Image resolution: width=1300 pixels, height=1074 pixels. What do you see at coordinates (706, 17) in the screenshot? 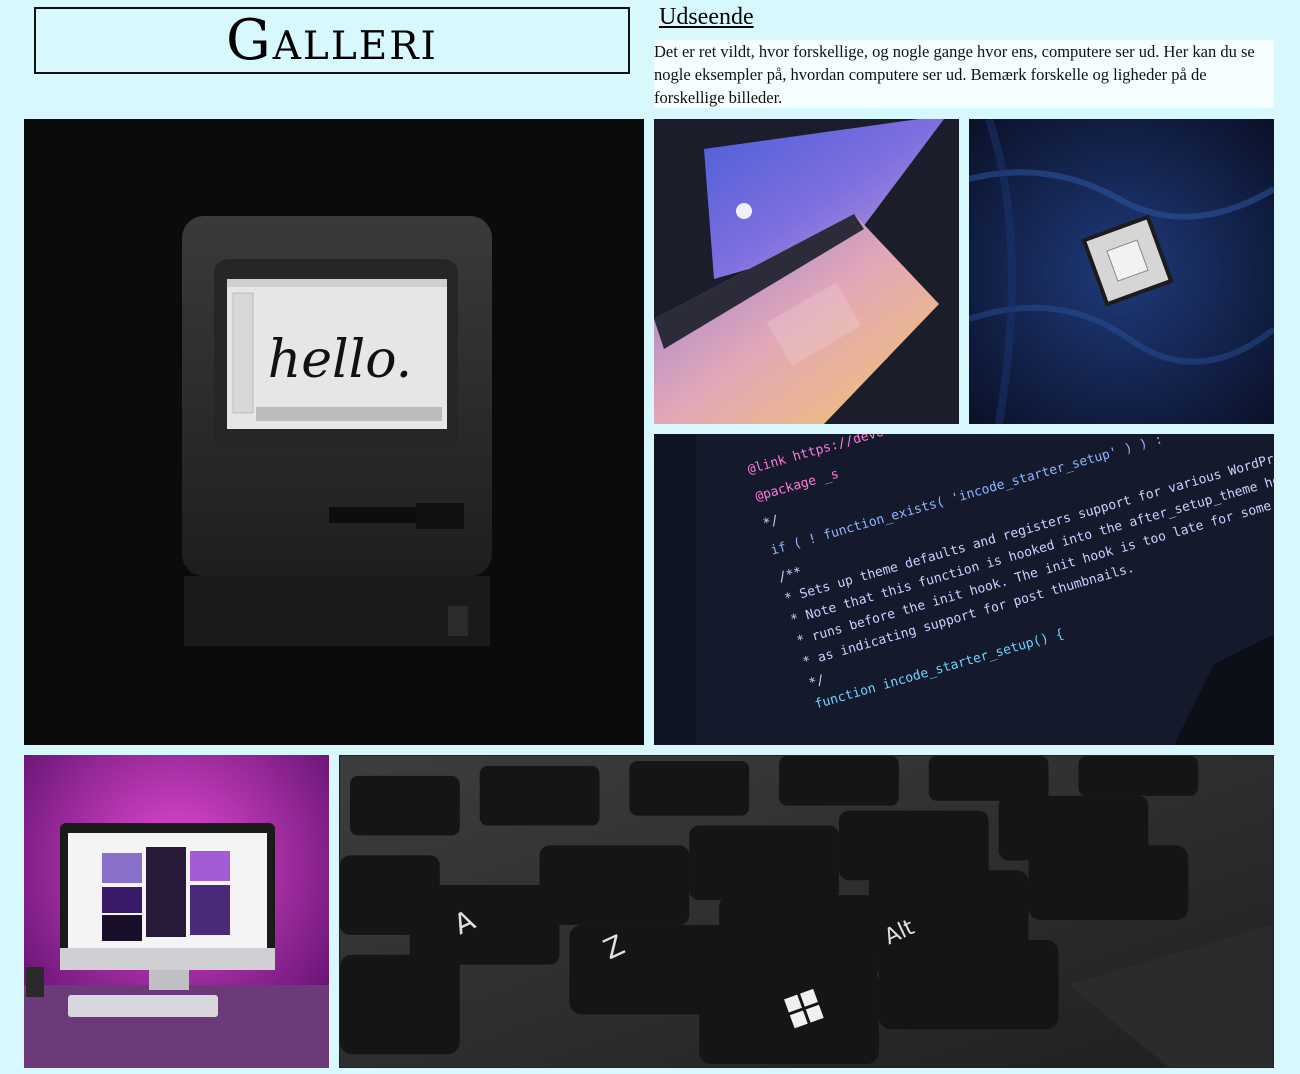
I see `section-heading: Udseende` at bounding box center [706, 17].